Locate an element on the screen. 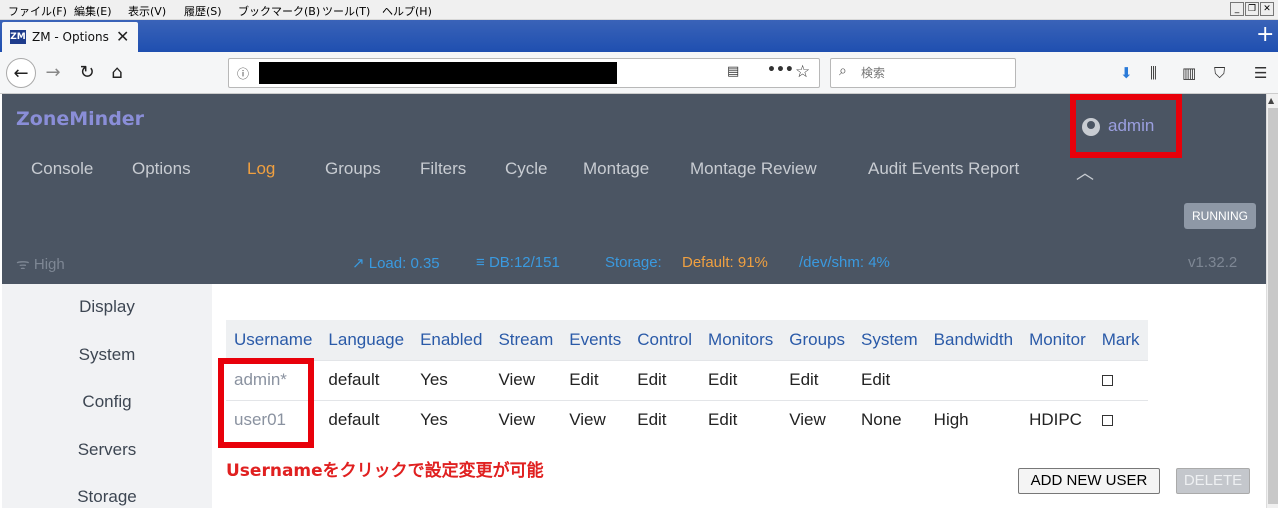 This screenshot has height=508, width=1278. back-icon: ← is located at coordinates (21, 73).